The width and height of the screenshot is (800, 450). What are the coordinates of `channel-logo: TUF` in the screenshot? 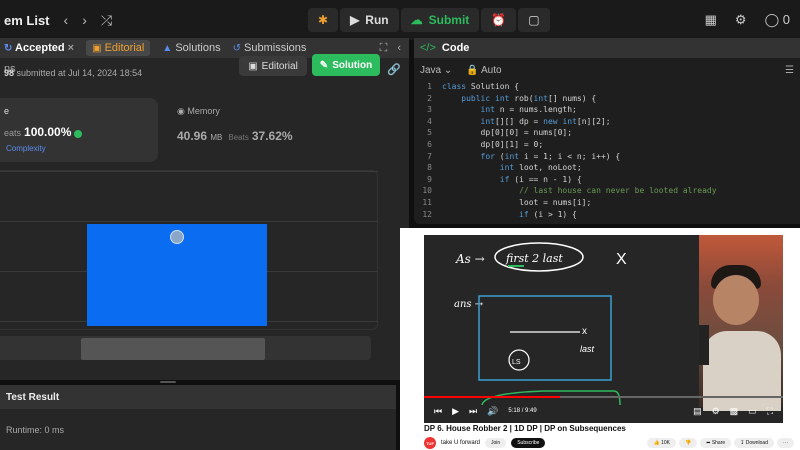 It's located at (430, 443).